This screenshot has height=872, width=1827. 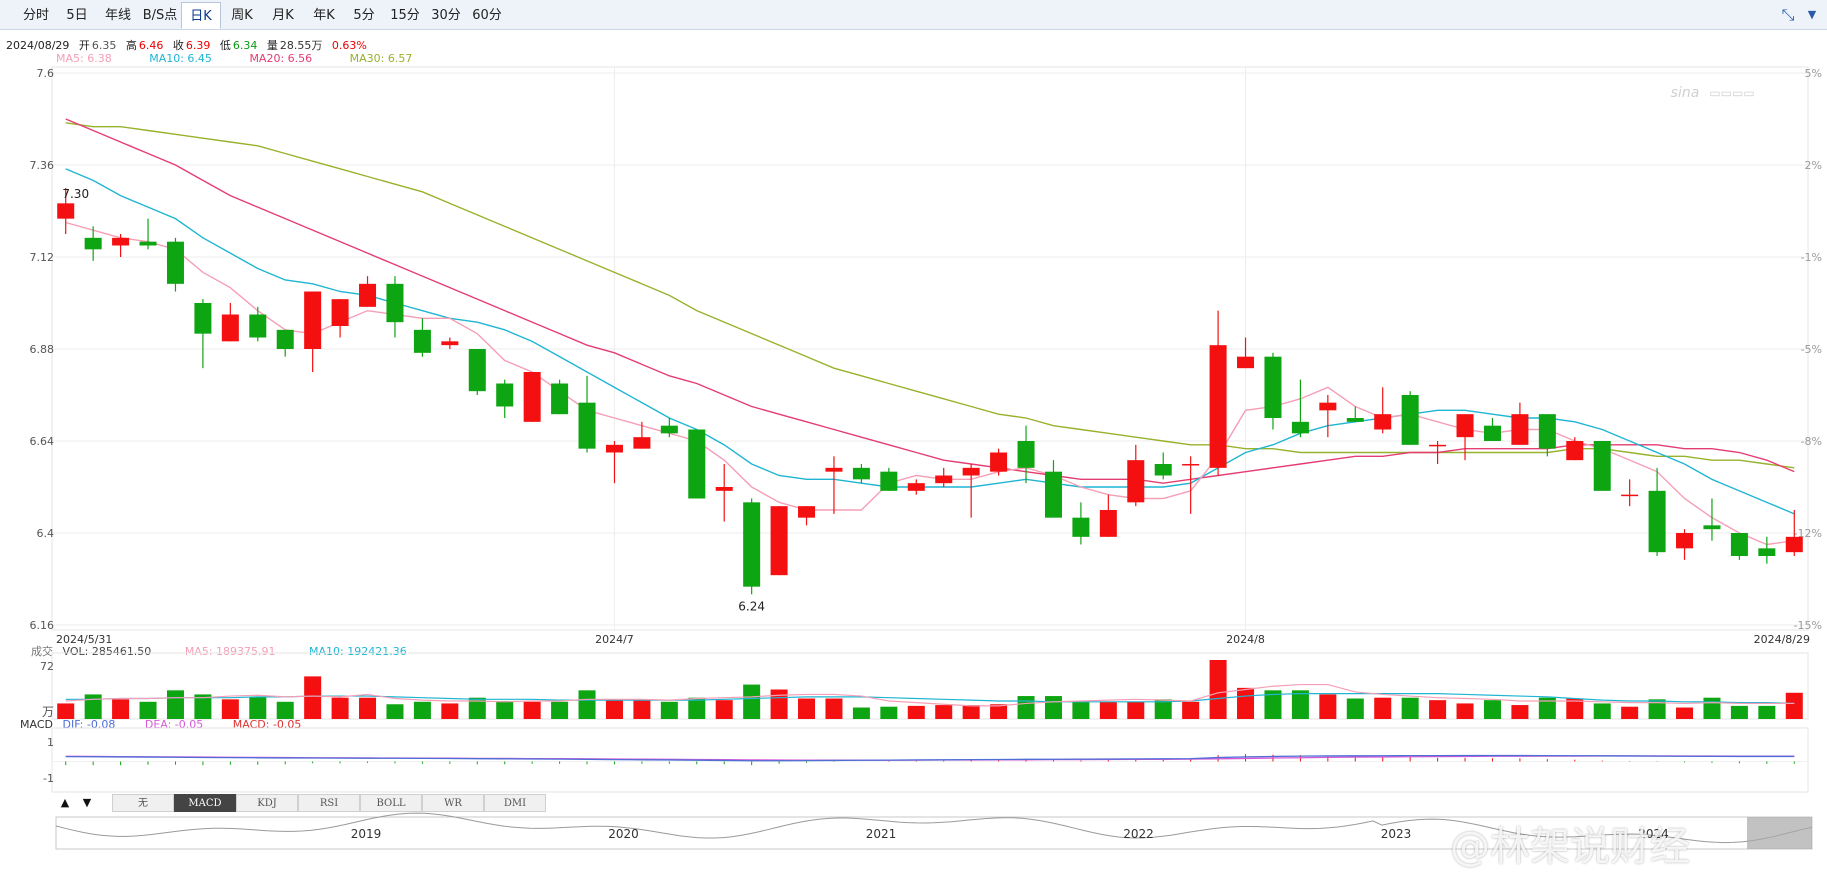 I want to click on tab-8: 5分, so click(x=364, y=15).